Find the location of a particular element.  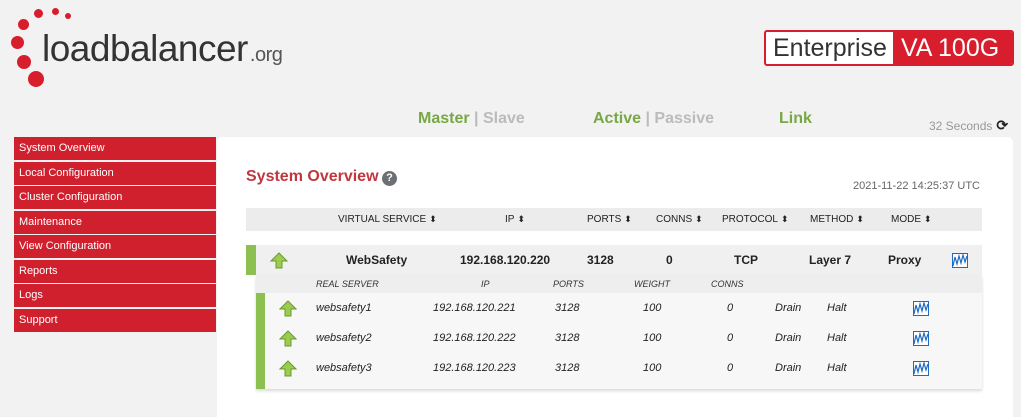

vs-protocol: TCP is located at coordinates (746, 260).